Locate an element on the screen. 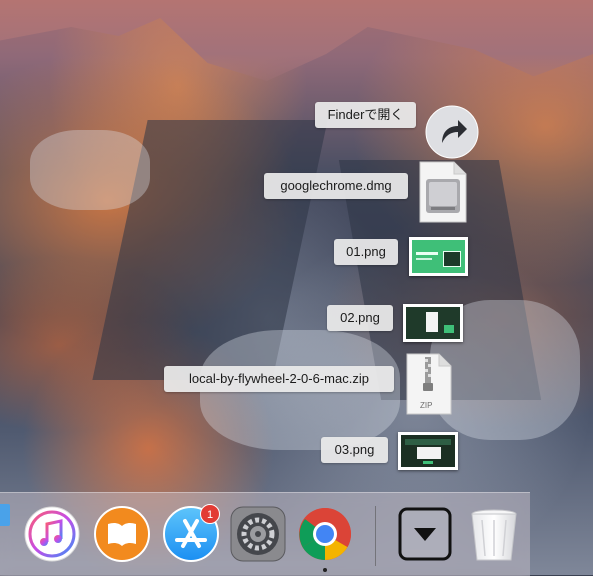  ibooks-icon is located at coordinates (122, 534).